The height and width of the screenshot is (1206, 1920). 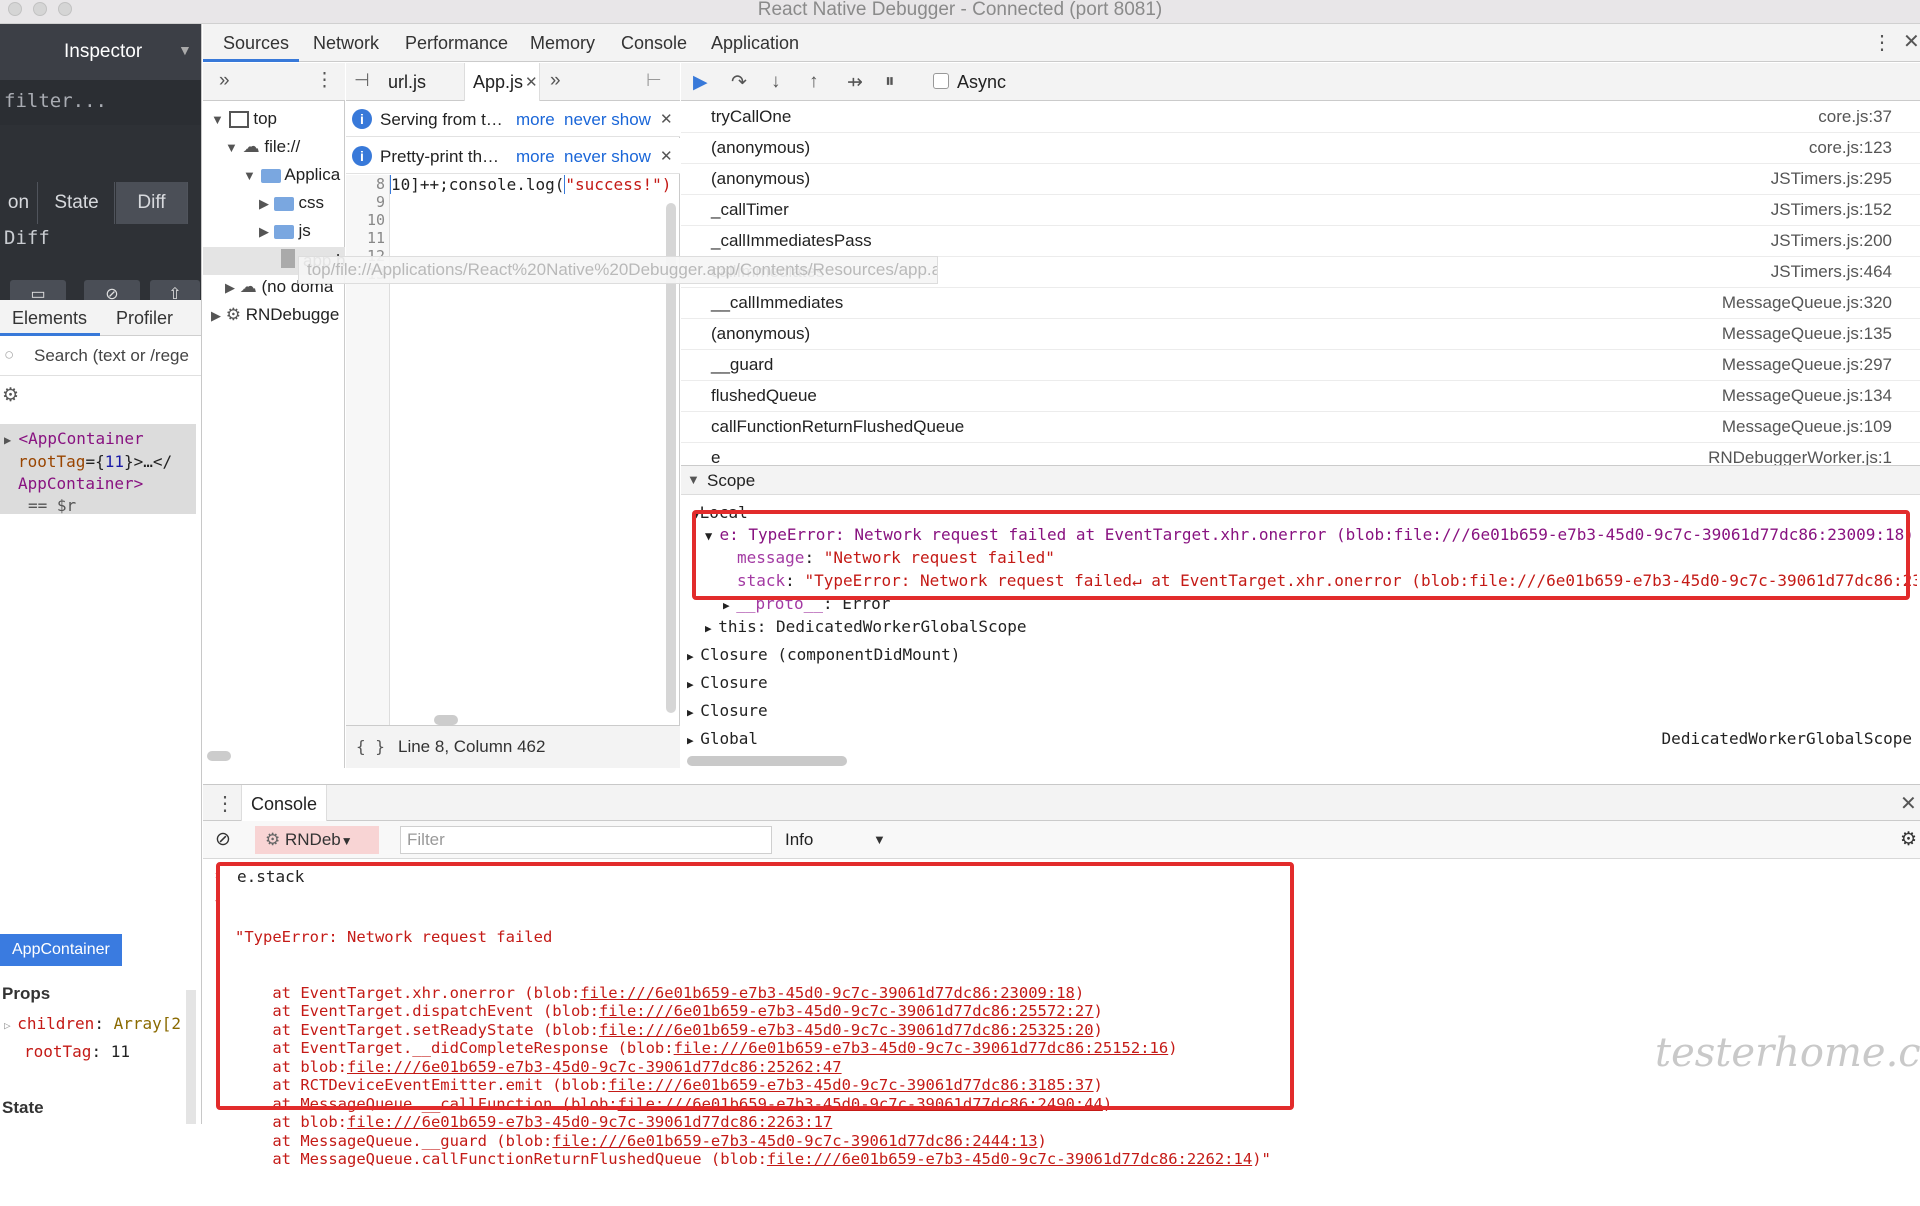 I want to click on call-frame-location: core.js:123, so click(x=1850, y=148).